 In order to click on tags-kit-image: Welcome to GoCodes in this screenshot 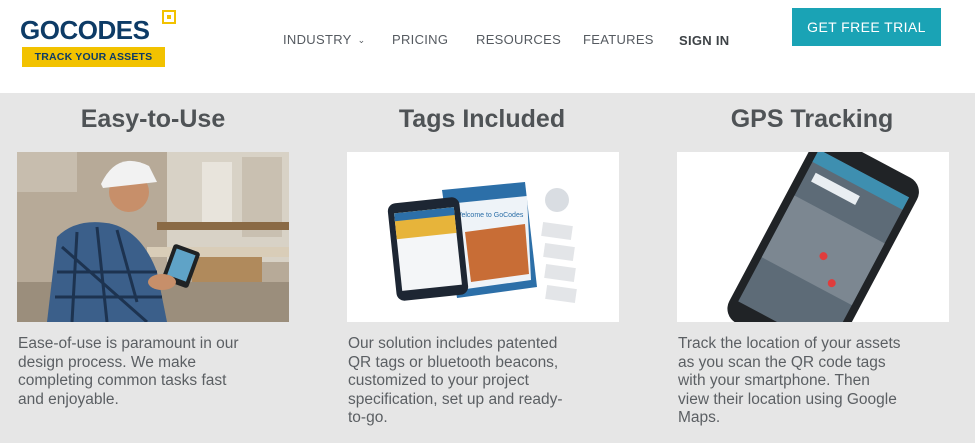, I will do `click(483, 237)`.